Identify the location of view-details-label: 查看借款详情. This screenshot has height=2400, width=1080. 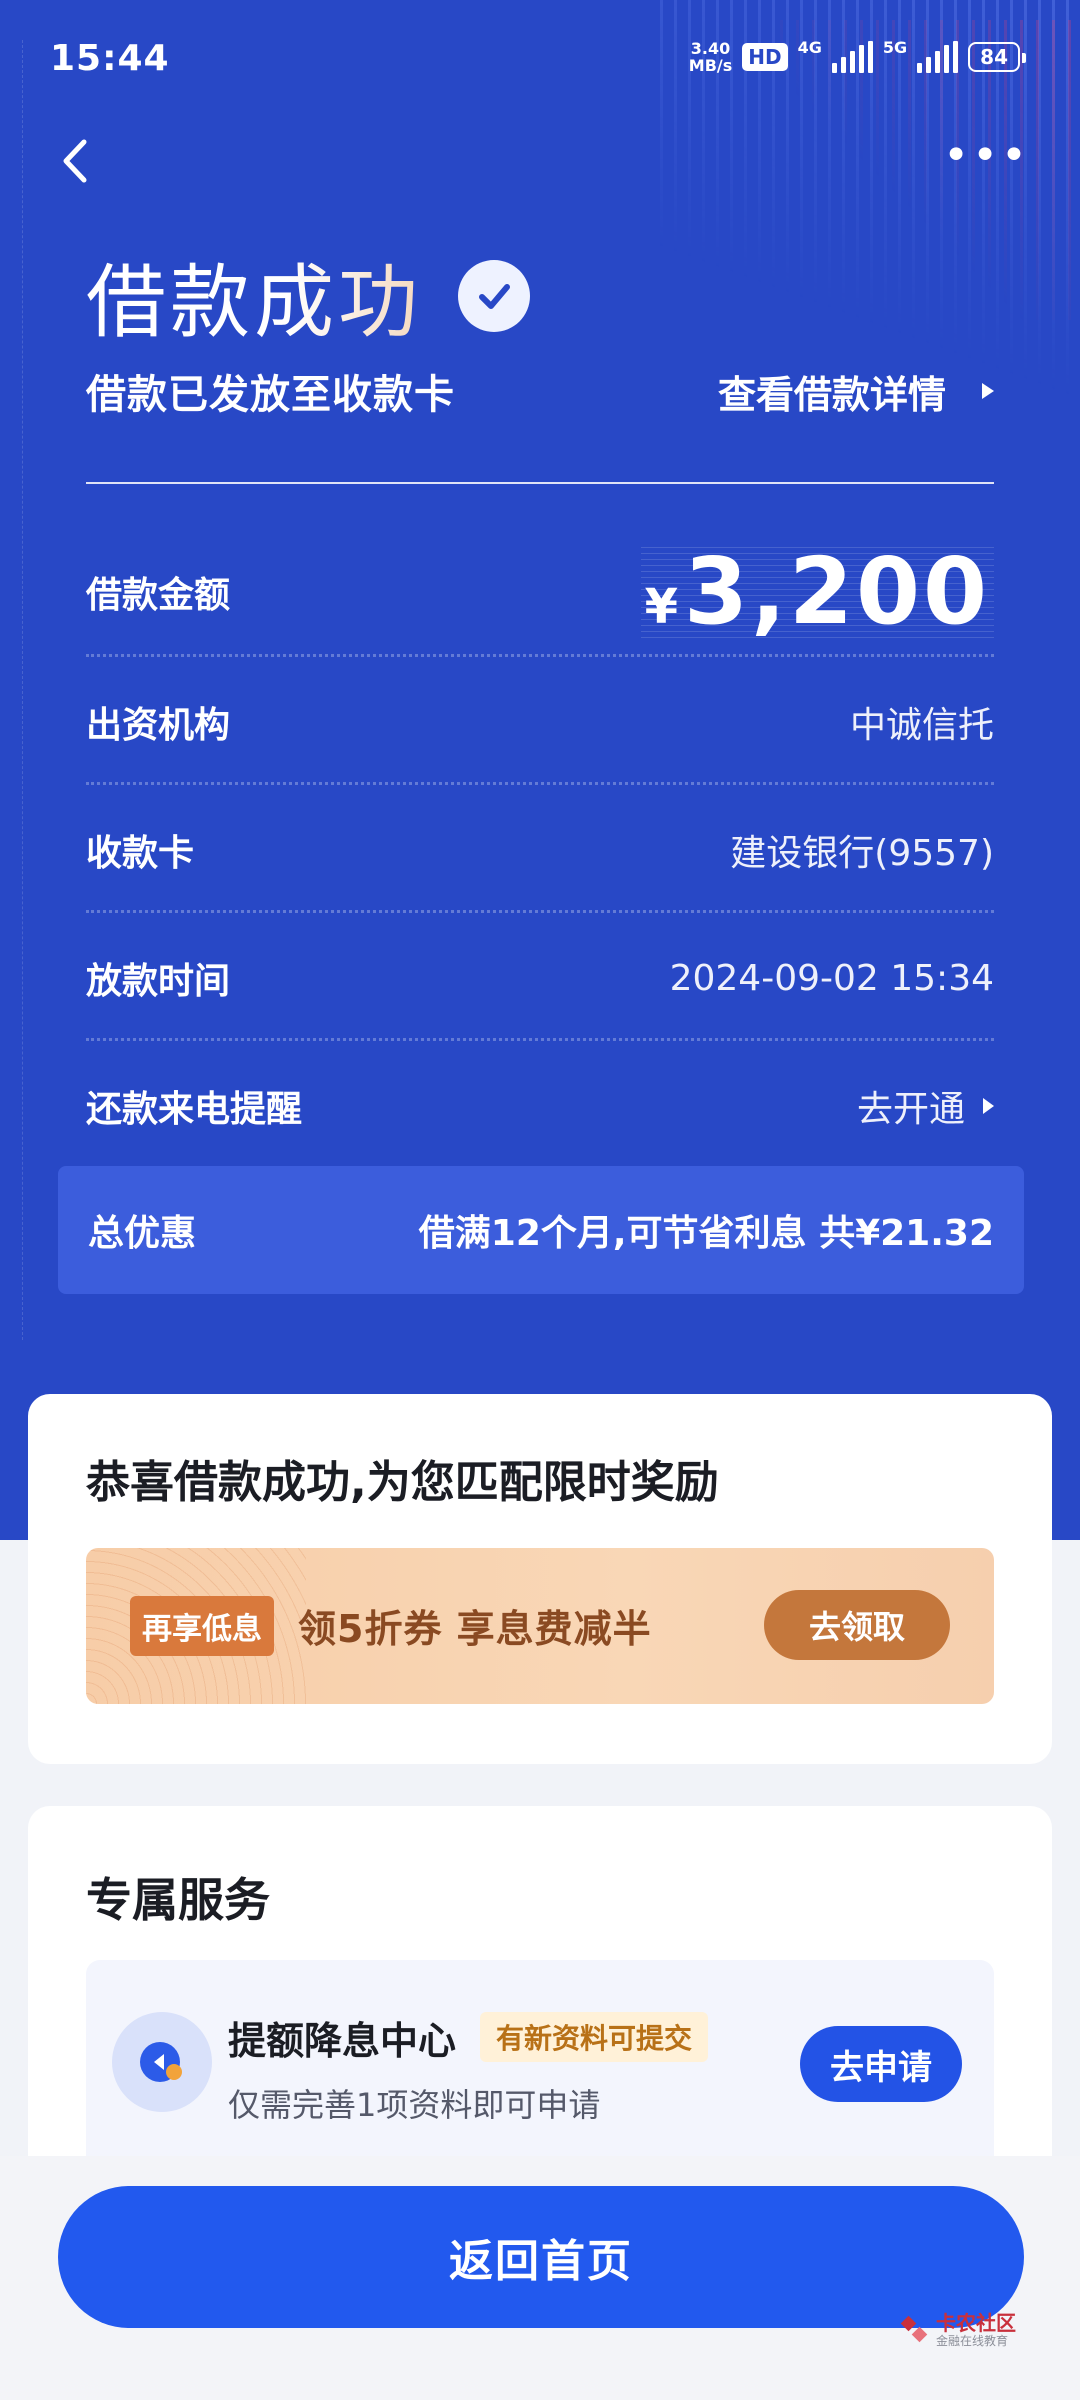
(831, 394).